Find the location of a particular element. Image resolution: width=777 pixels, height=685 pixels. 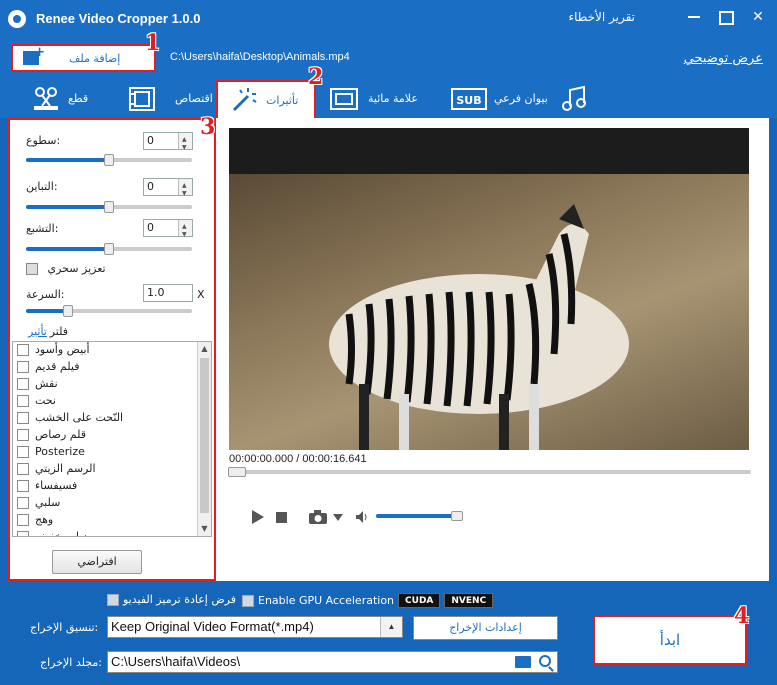

contrast-slider is located at coordinates (109, 207).